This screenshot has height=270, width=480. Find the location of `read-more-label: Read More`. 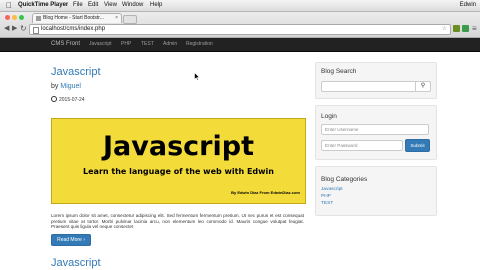

read-more-label: Read More is located at coordinates (69, 240).